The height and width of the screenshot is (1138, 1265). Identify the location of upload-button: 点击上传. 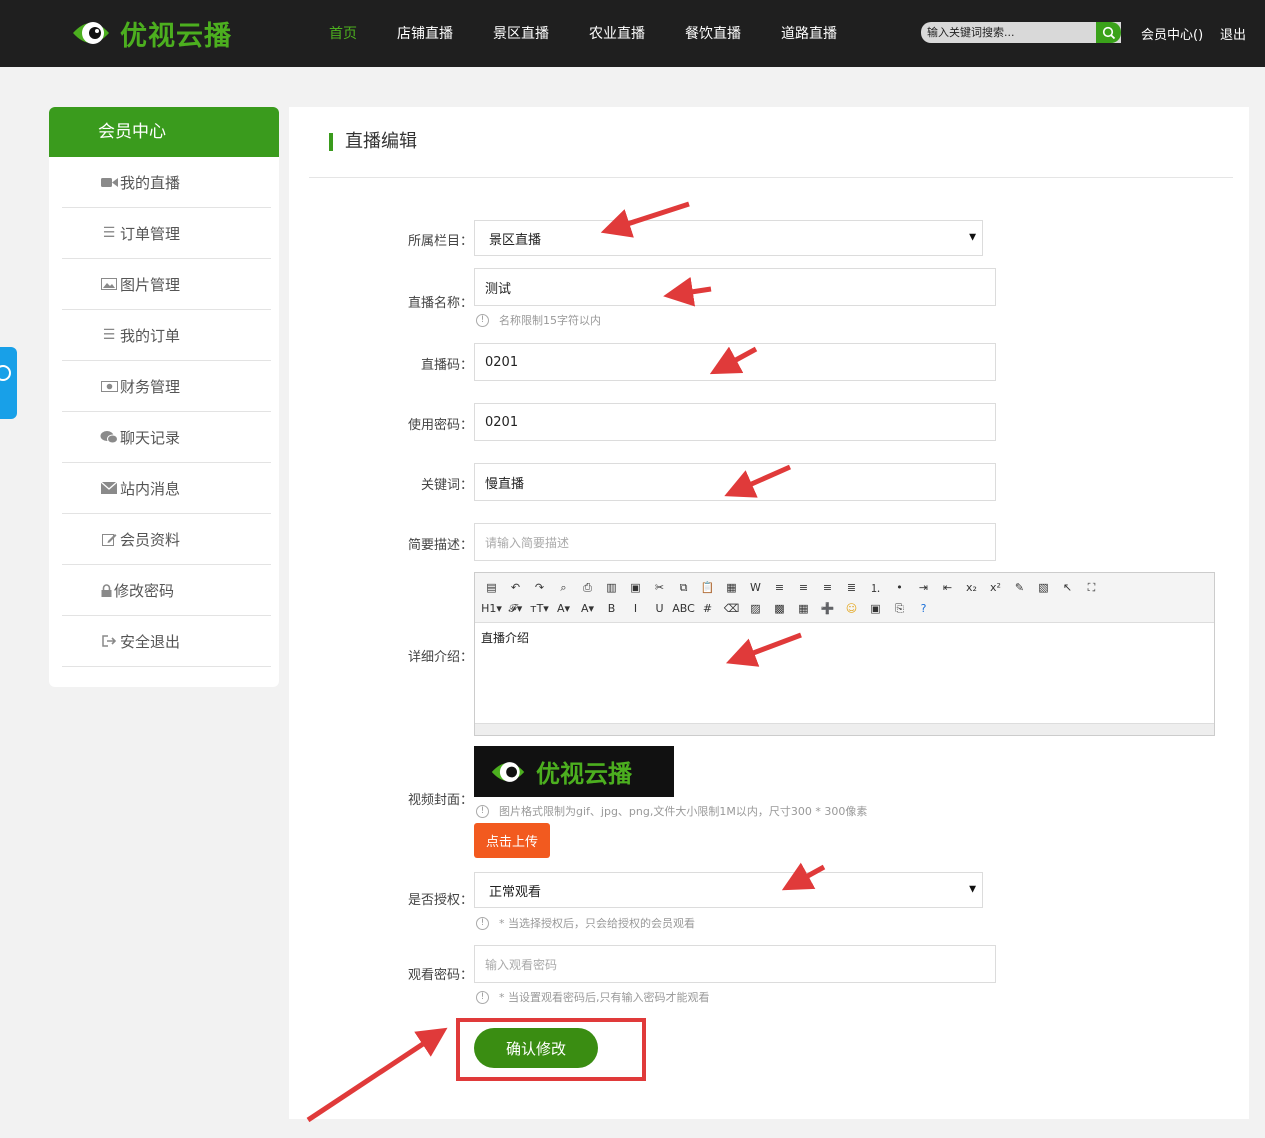
(512, 840).